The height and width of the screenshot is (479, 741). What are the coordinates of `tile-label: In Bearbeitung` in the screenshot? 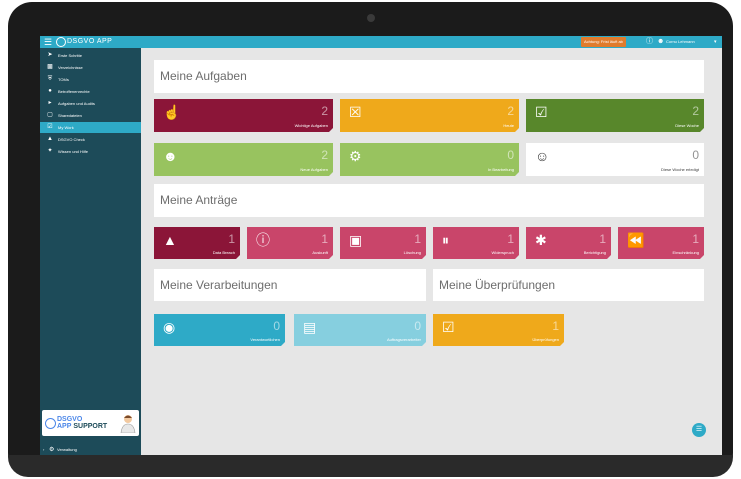 It's located at (500, 169).